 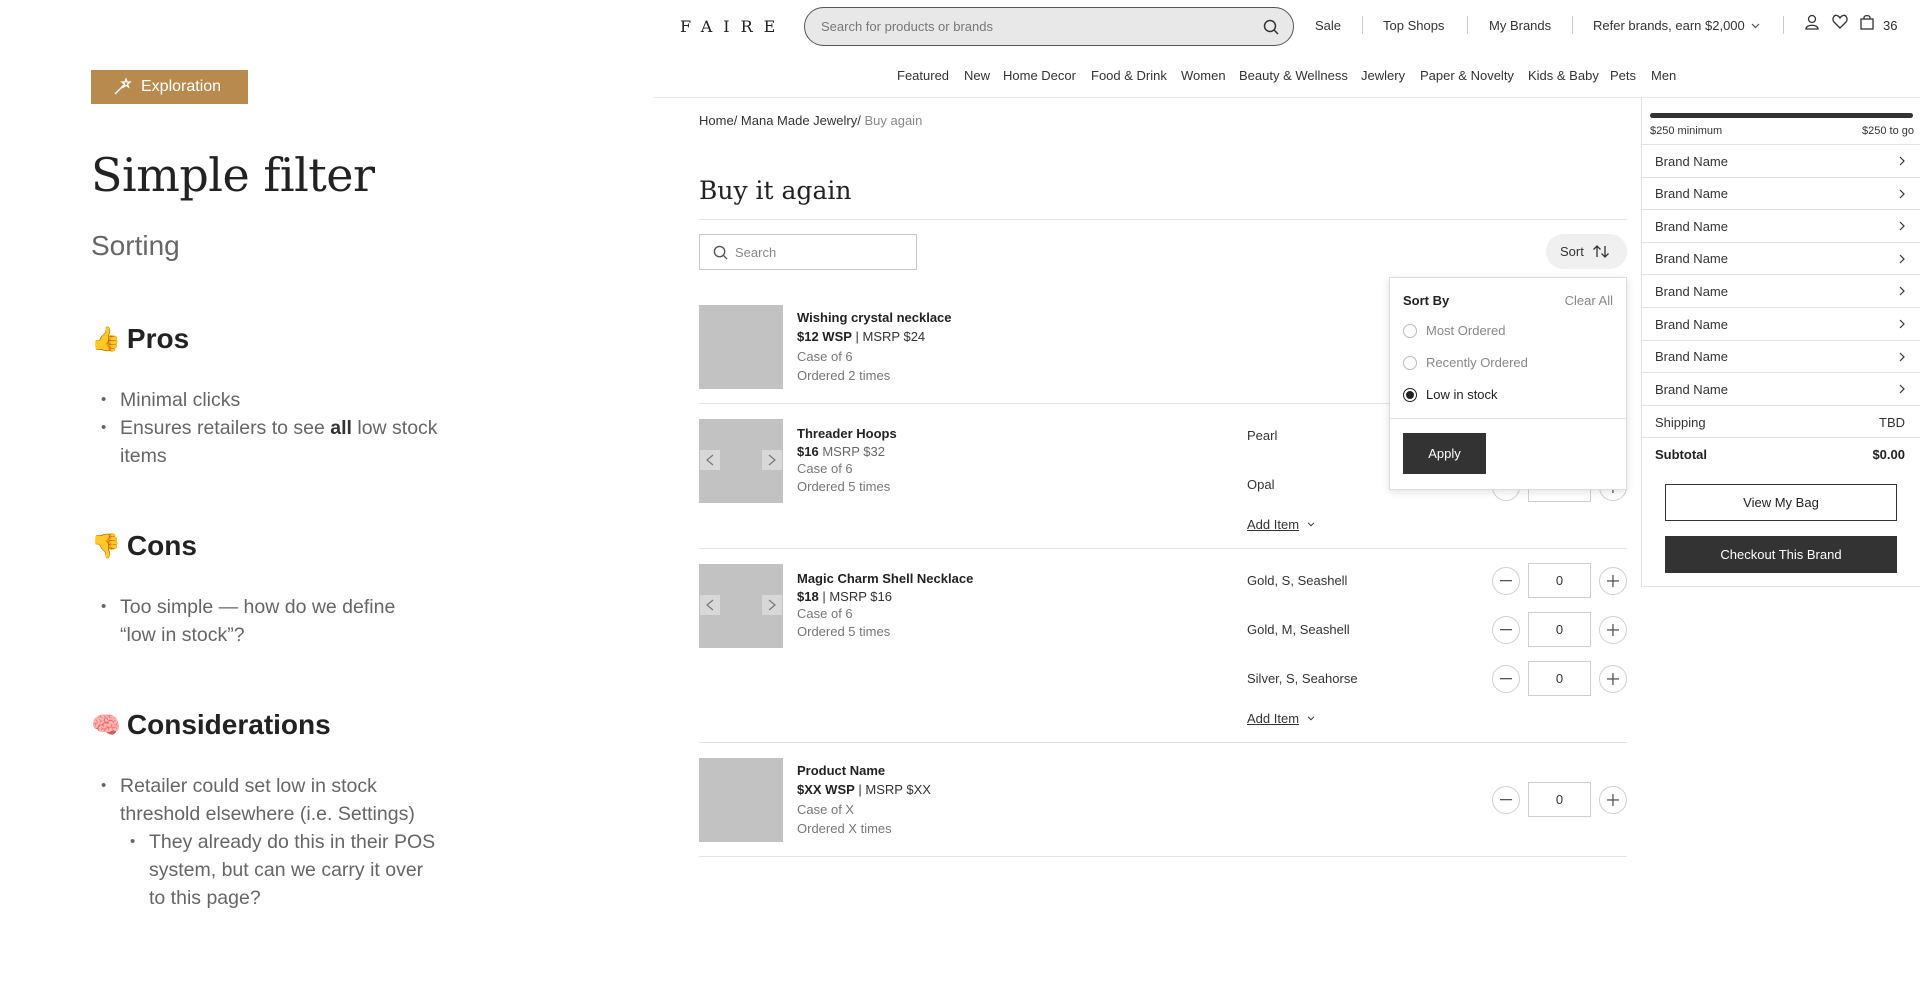 I want to click on nav-sale: Sale, so click(x=1328, y=25).